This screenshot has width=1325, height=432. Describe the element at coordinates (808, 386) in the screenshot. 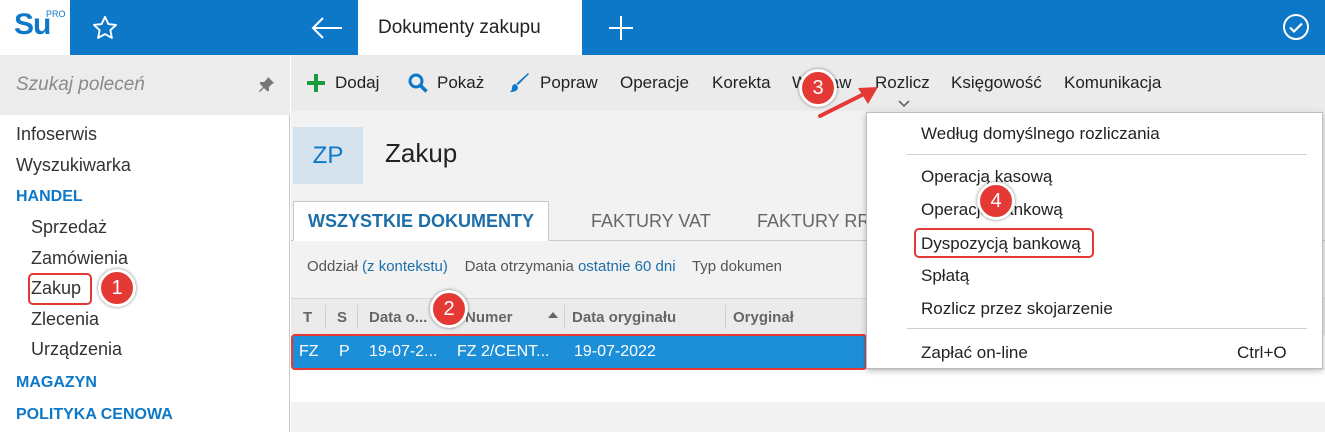

I see `grid-empty-area` at that location.